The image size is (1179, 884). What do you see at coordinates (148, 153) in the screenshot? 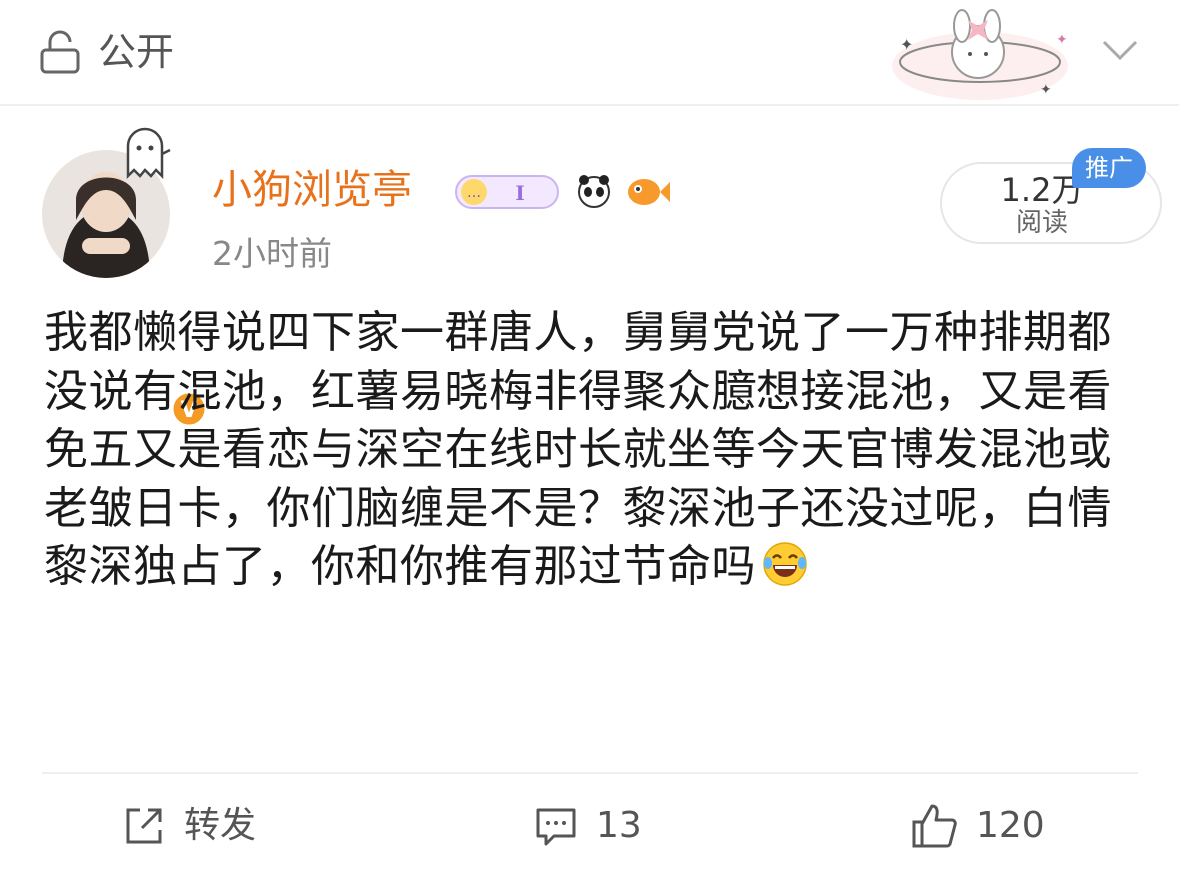
I see `ghost-icon` at bounding box center [148, 153].